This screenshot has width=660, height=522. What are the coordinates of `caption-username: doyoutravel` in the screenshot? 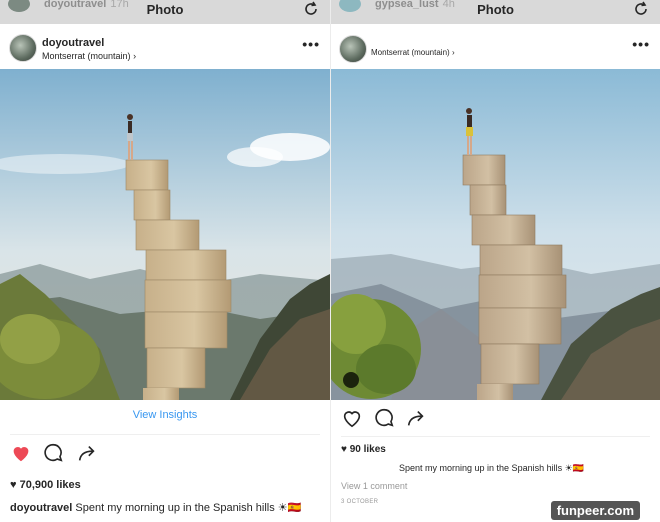 It's located at (41, 508).